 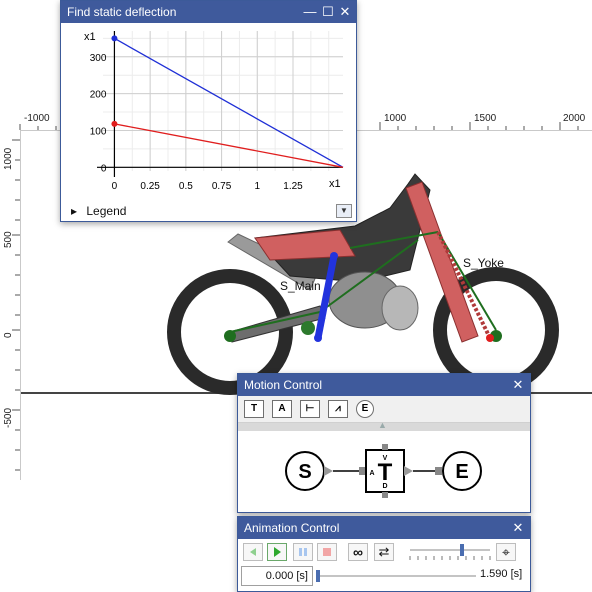 What do you see at coordinates (384, 528) in the screenshot?
I see `animation-title-bar: Animation Control ✕` at bounding box center [384, 528].